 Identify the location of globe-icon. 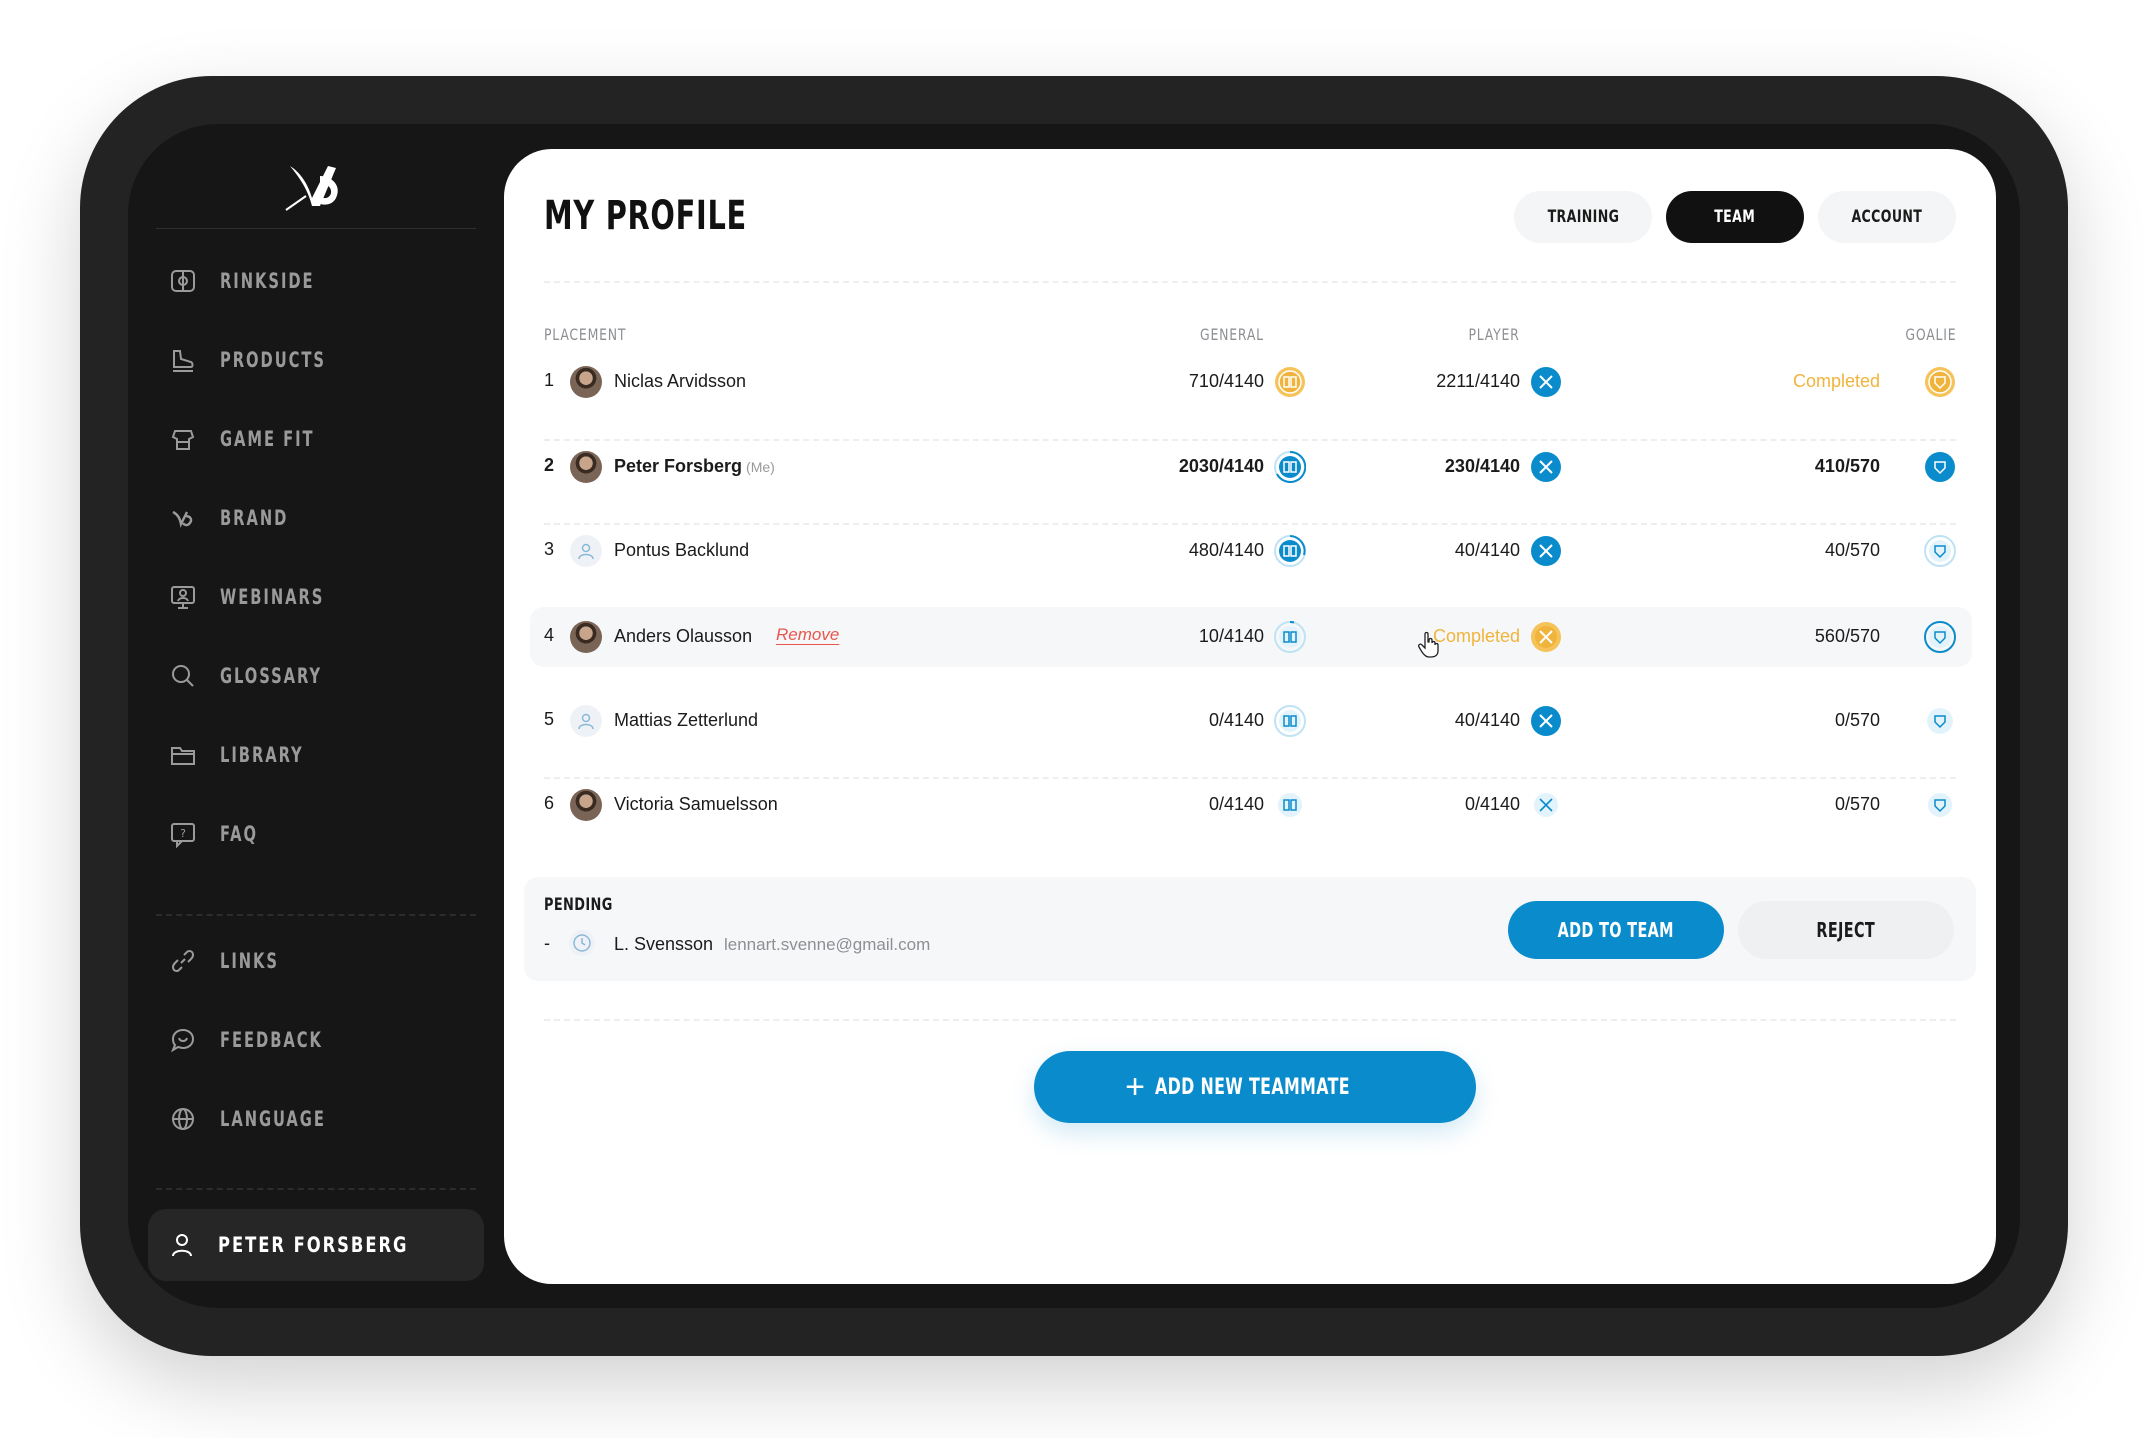
(183, 1119).